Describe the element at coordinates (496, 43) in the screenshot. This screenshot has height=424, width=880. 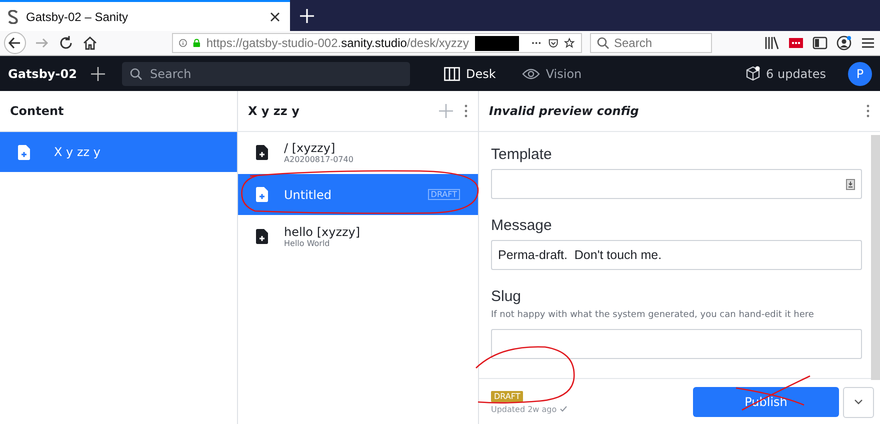
I see `redaction-bar` at that location.